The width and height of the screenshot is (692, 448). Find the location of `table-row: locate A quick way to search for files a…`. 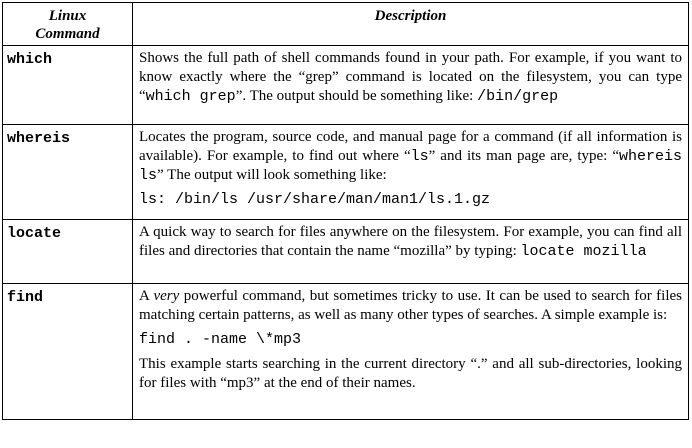

table-row: locate A quick way to search for files a… is located at coordinates (345, 251).